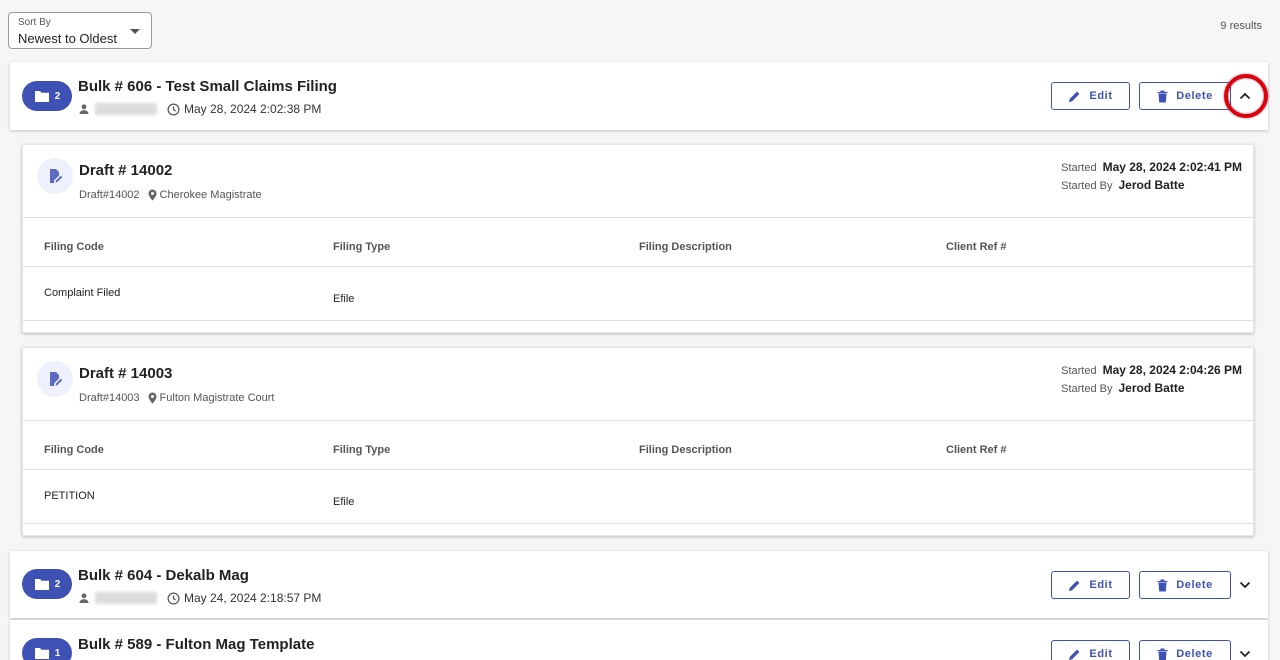 The height and width of the screenshot is (660, 1280). I want to click on sort-by-select: Sort By Newest to Oldest, so click(80, 30).